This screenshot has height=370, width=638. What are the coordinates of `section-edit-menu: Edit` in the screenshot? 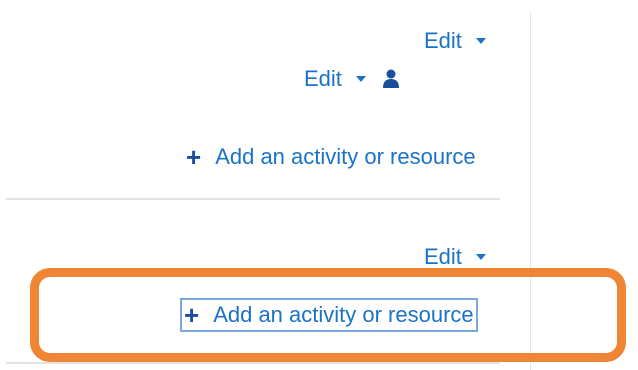 It's located at (455, 41).